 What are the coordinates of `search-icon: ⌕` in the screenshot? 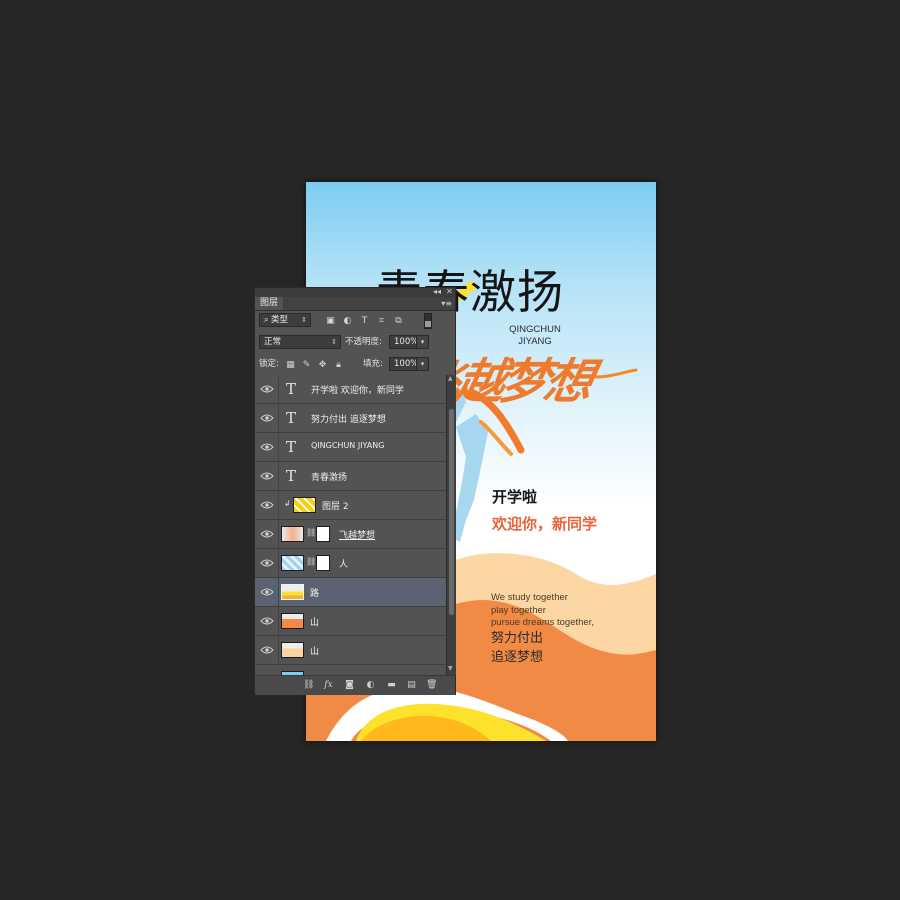 It's located at (268, 319).